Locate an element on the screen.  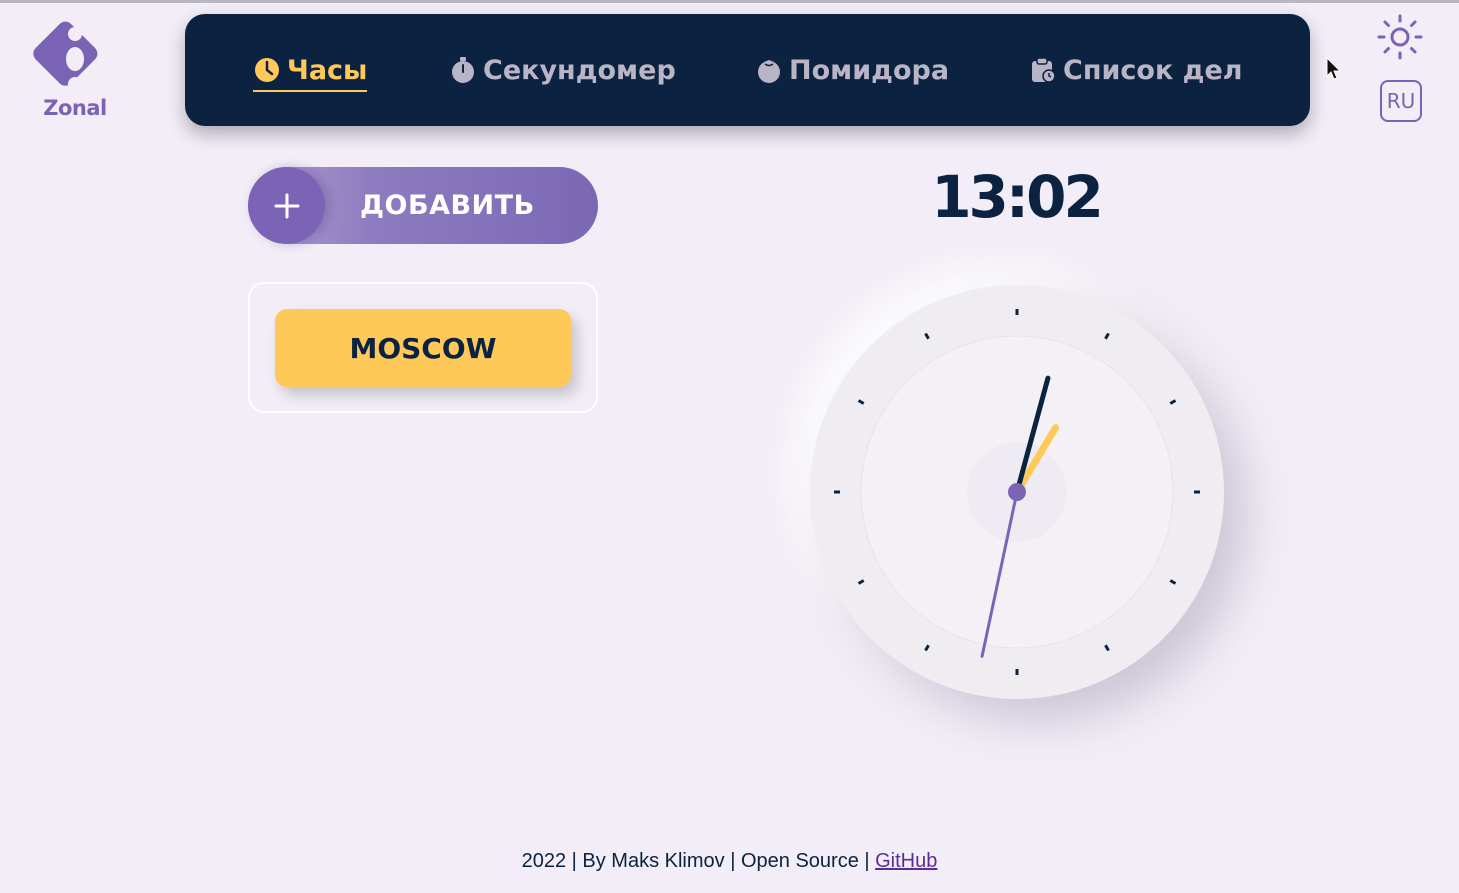
main-navbar: Часы Секундомер Помидора Список дел is located at coordinates (747, 70).